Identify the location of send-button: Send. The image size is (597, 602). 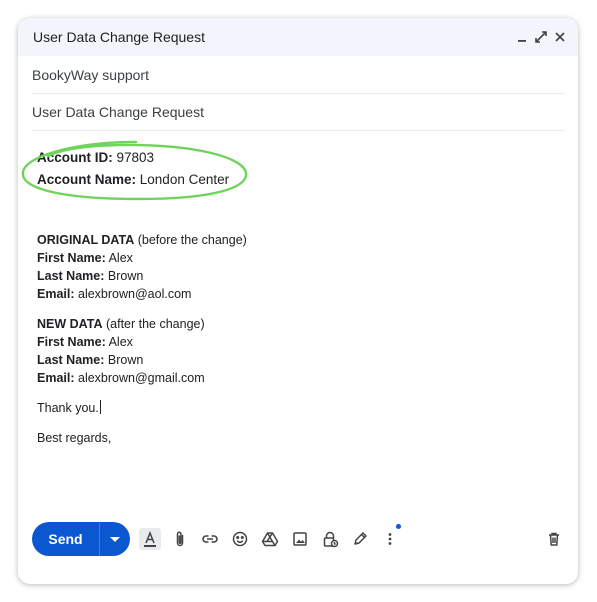
(65, 539).